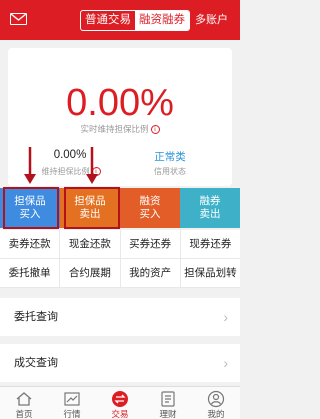 This screenshot has width=320, height=419. I want to click on realtime-ratio-text: 实时维持担保比例, so click(114, 129).